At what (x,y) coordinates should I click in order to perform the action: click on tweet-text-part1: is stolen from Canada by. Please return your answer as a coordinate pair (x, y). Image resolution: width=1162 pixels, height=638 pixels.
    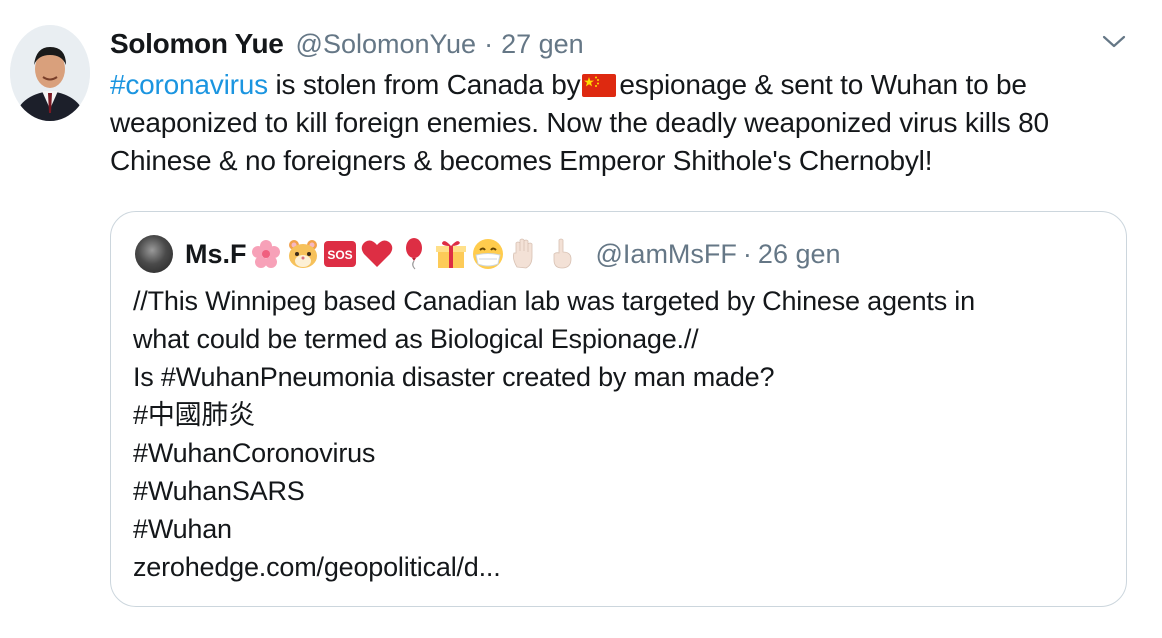
    Looking at the image, I should click on (424, 84).